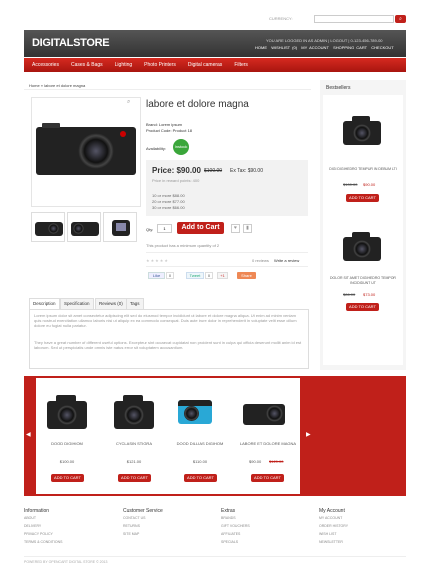  What do you see at coordinates (366, 40) in the screenshot?
I see `phone: 0-123-456-789-00` at bounding box center [366, 40].